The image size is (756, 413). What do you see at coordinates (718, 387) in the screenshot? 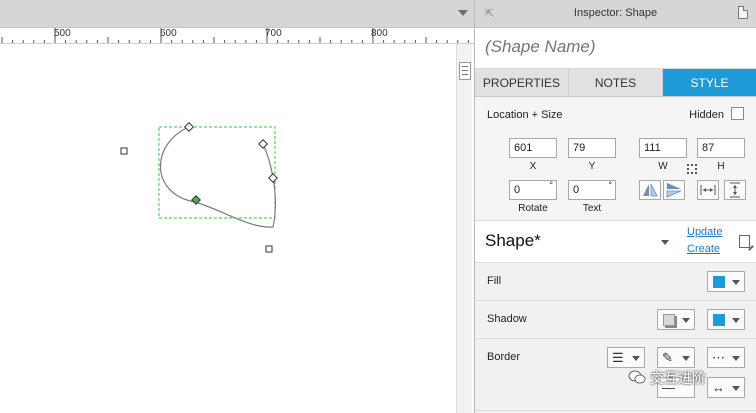
I see `arrow-line-icon: ↔` at bounding box center [718, 387].